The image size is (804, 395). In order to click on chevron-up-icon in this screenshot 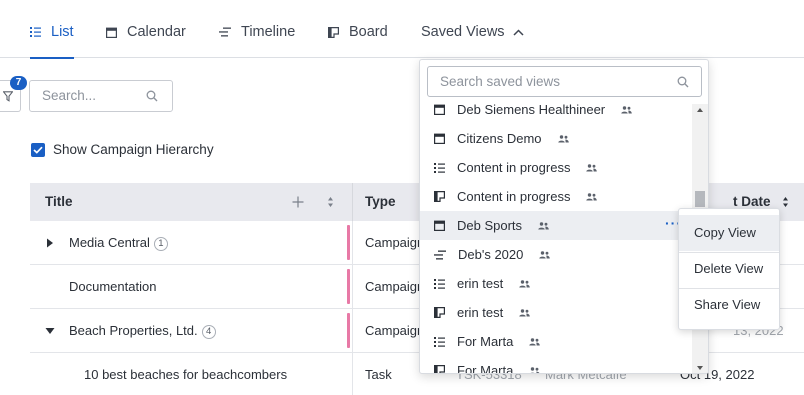, I will do `click(518, 32)`.